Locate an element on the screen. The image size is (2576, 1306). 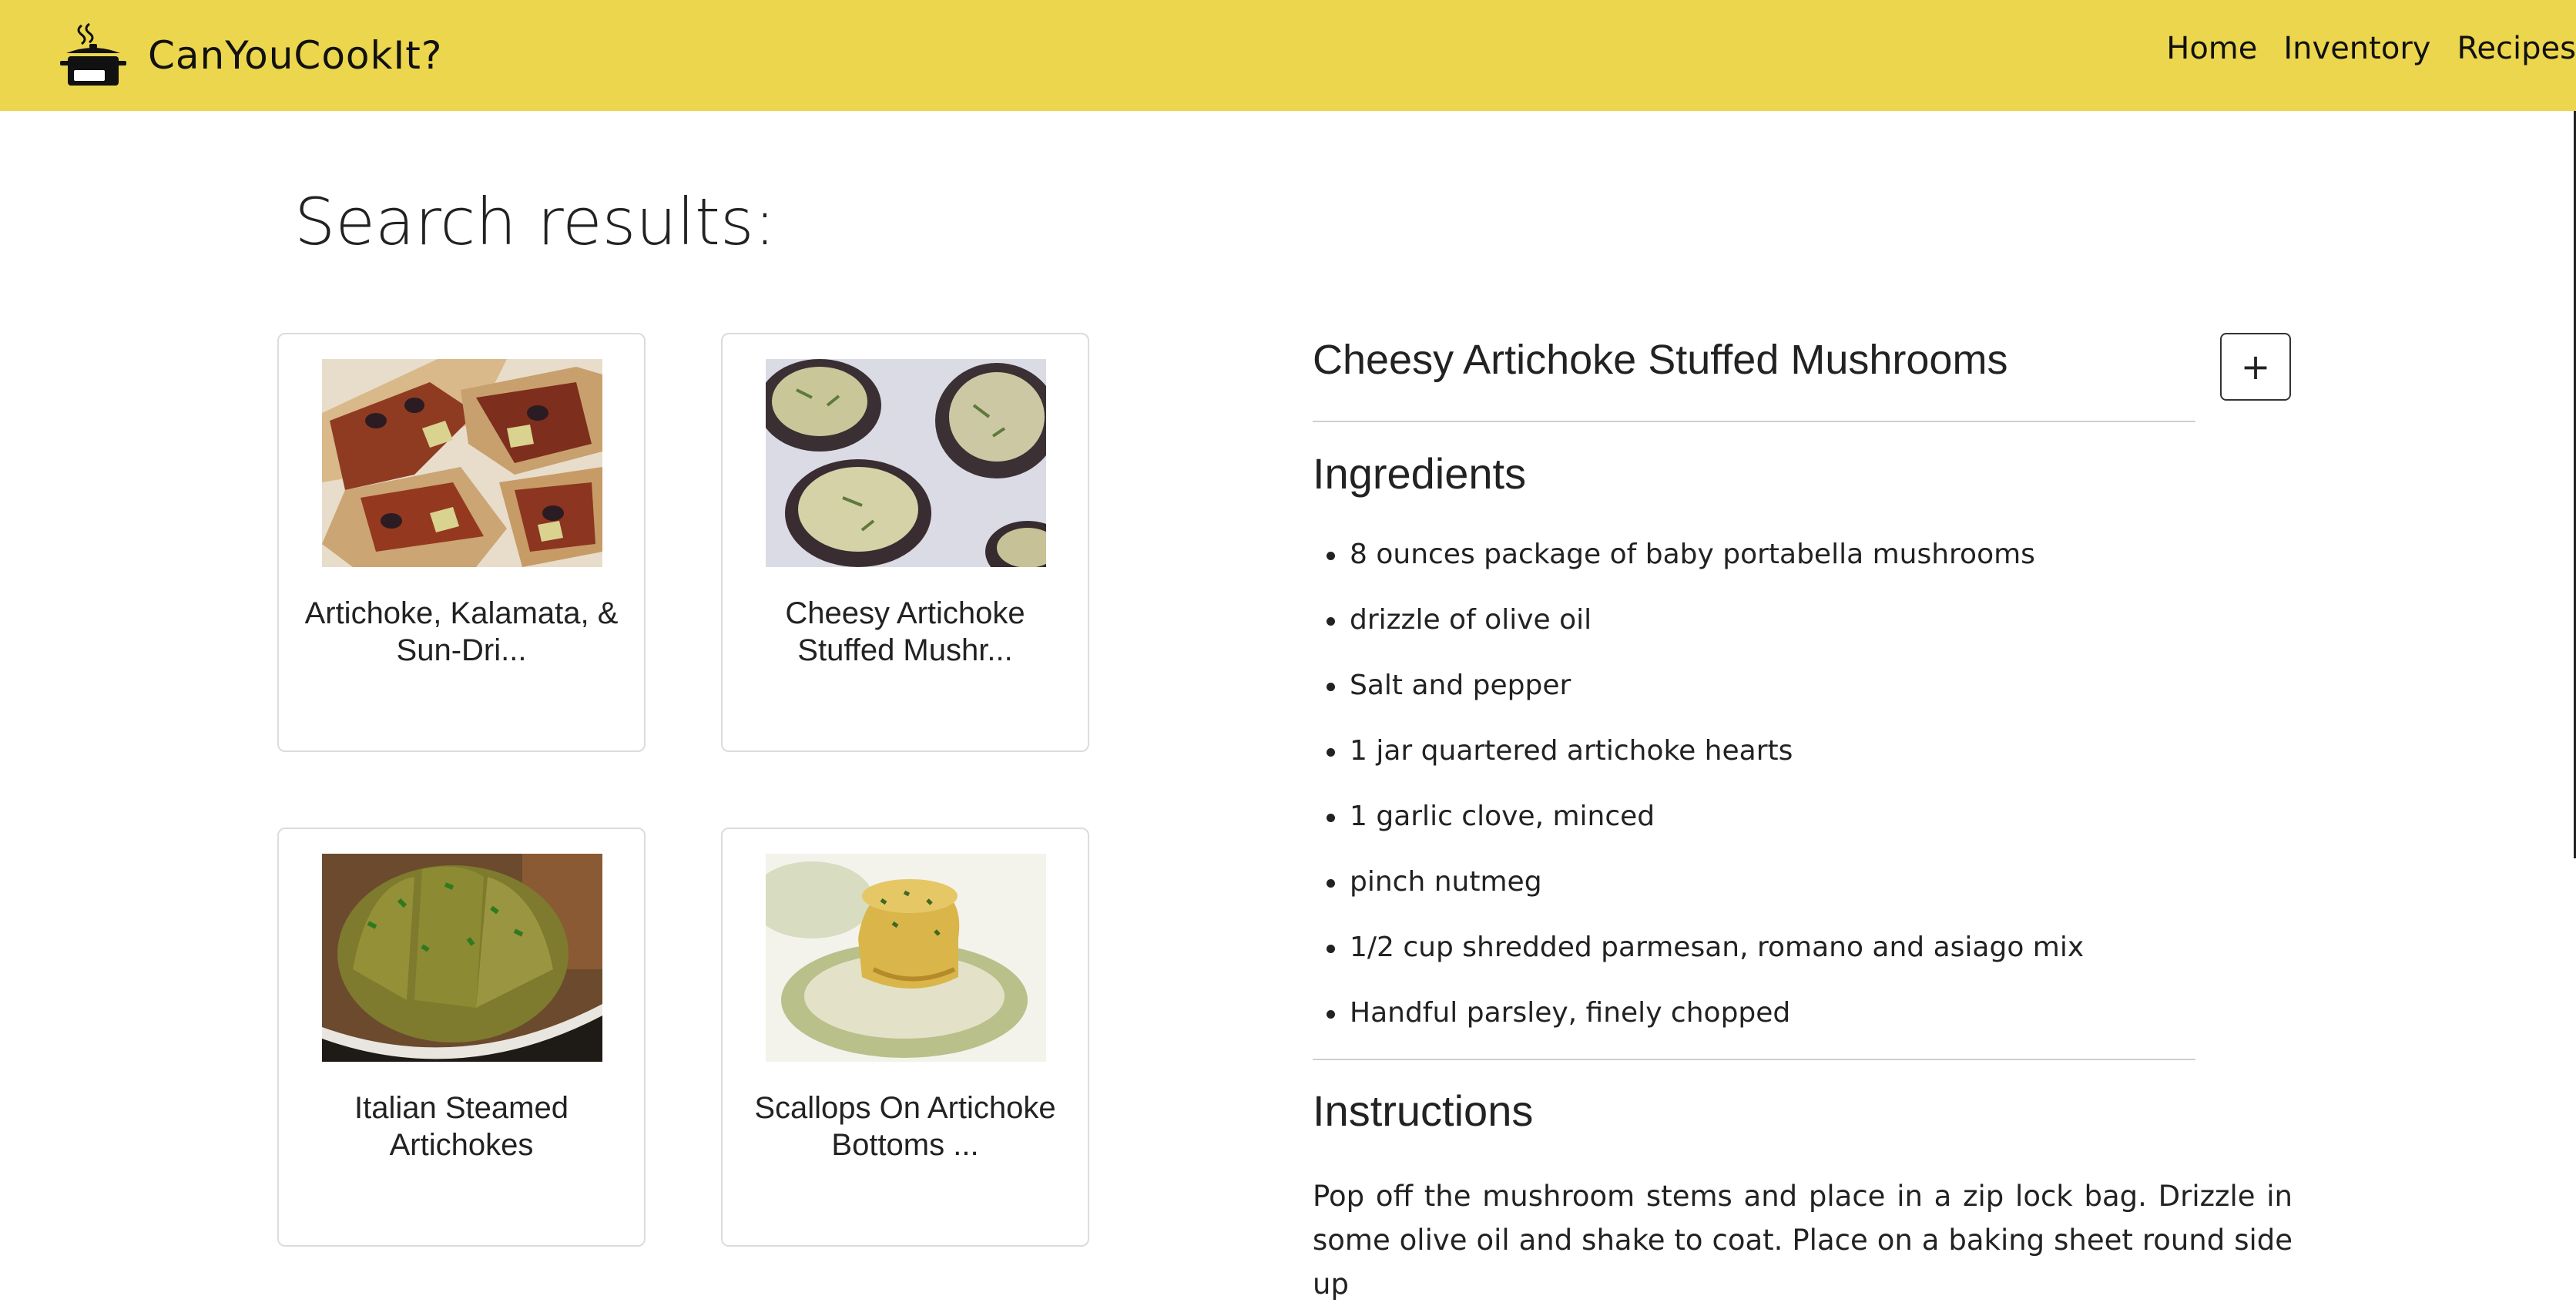
page-title: Search results: is located at coordinates (535, 222).